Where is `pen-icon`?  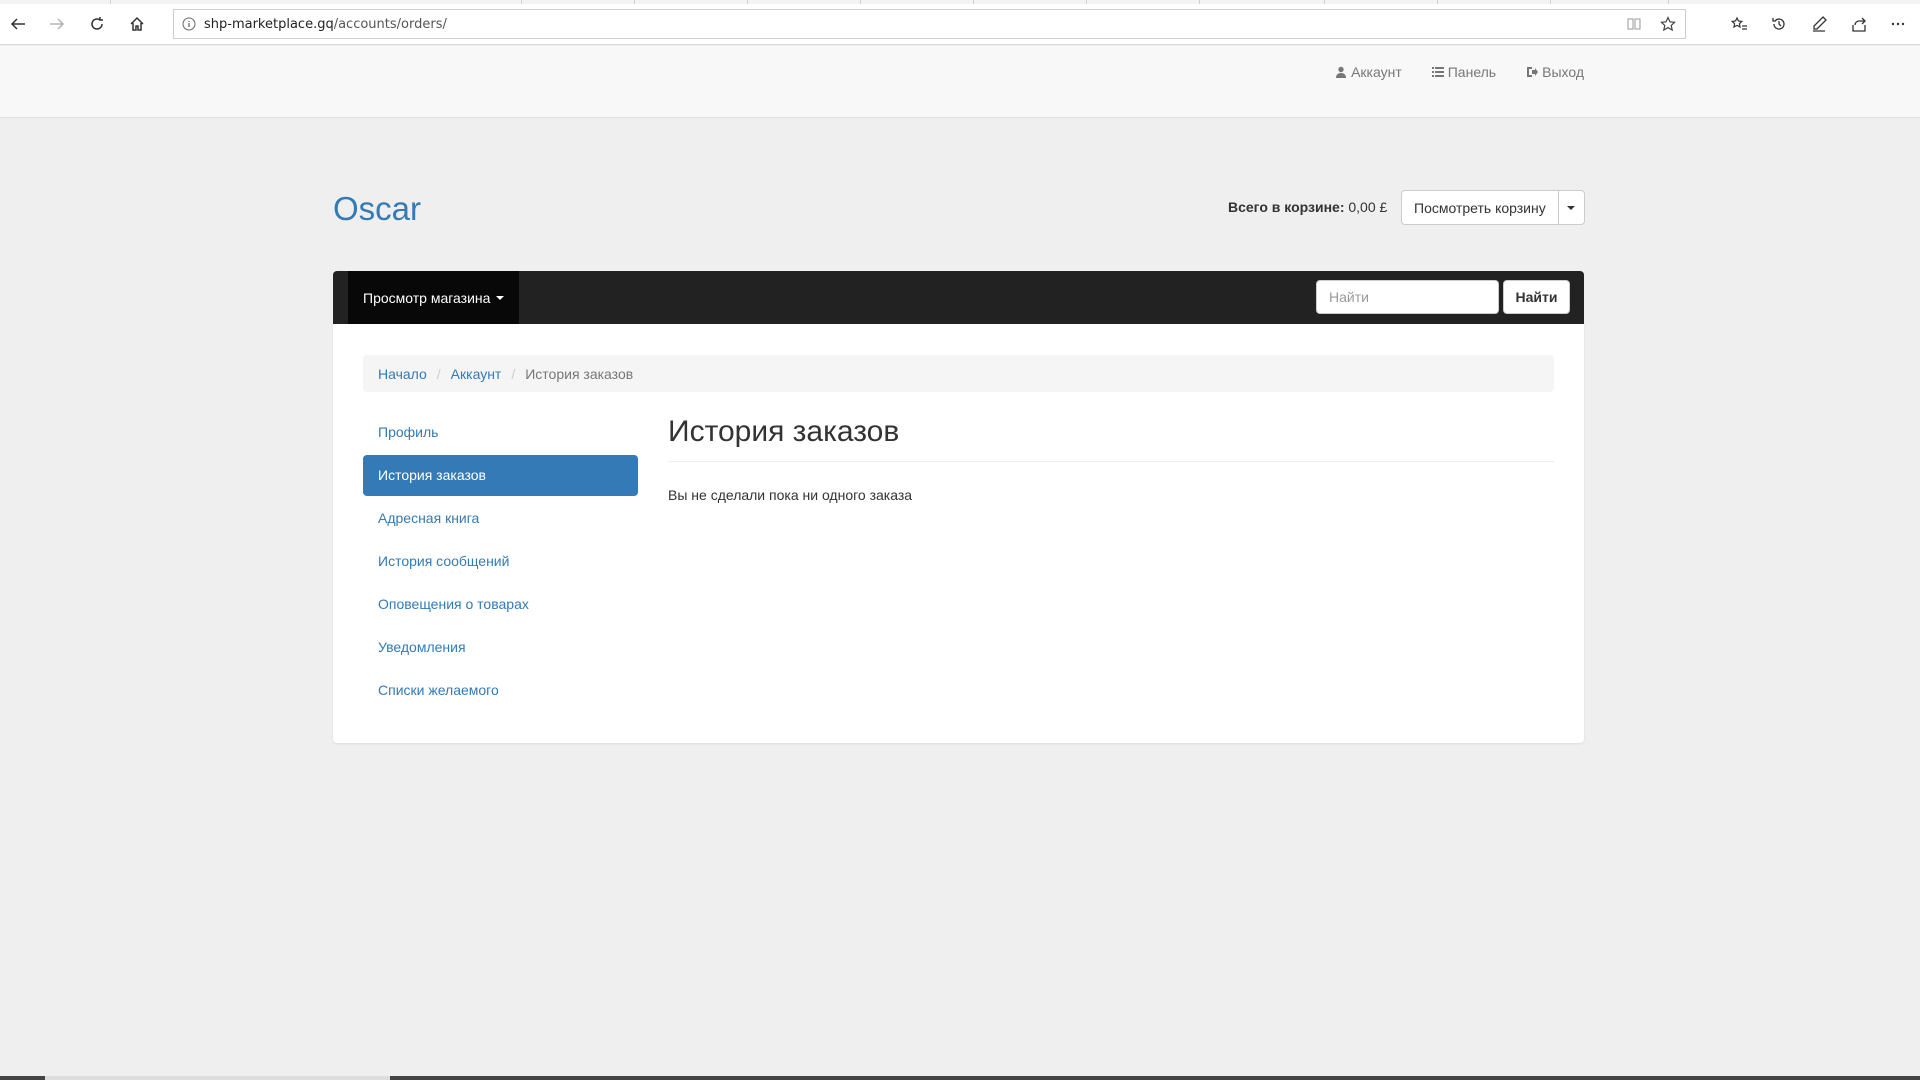 pen-icon is located at coordinates (1819, 24).